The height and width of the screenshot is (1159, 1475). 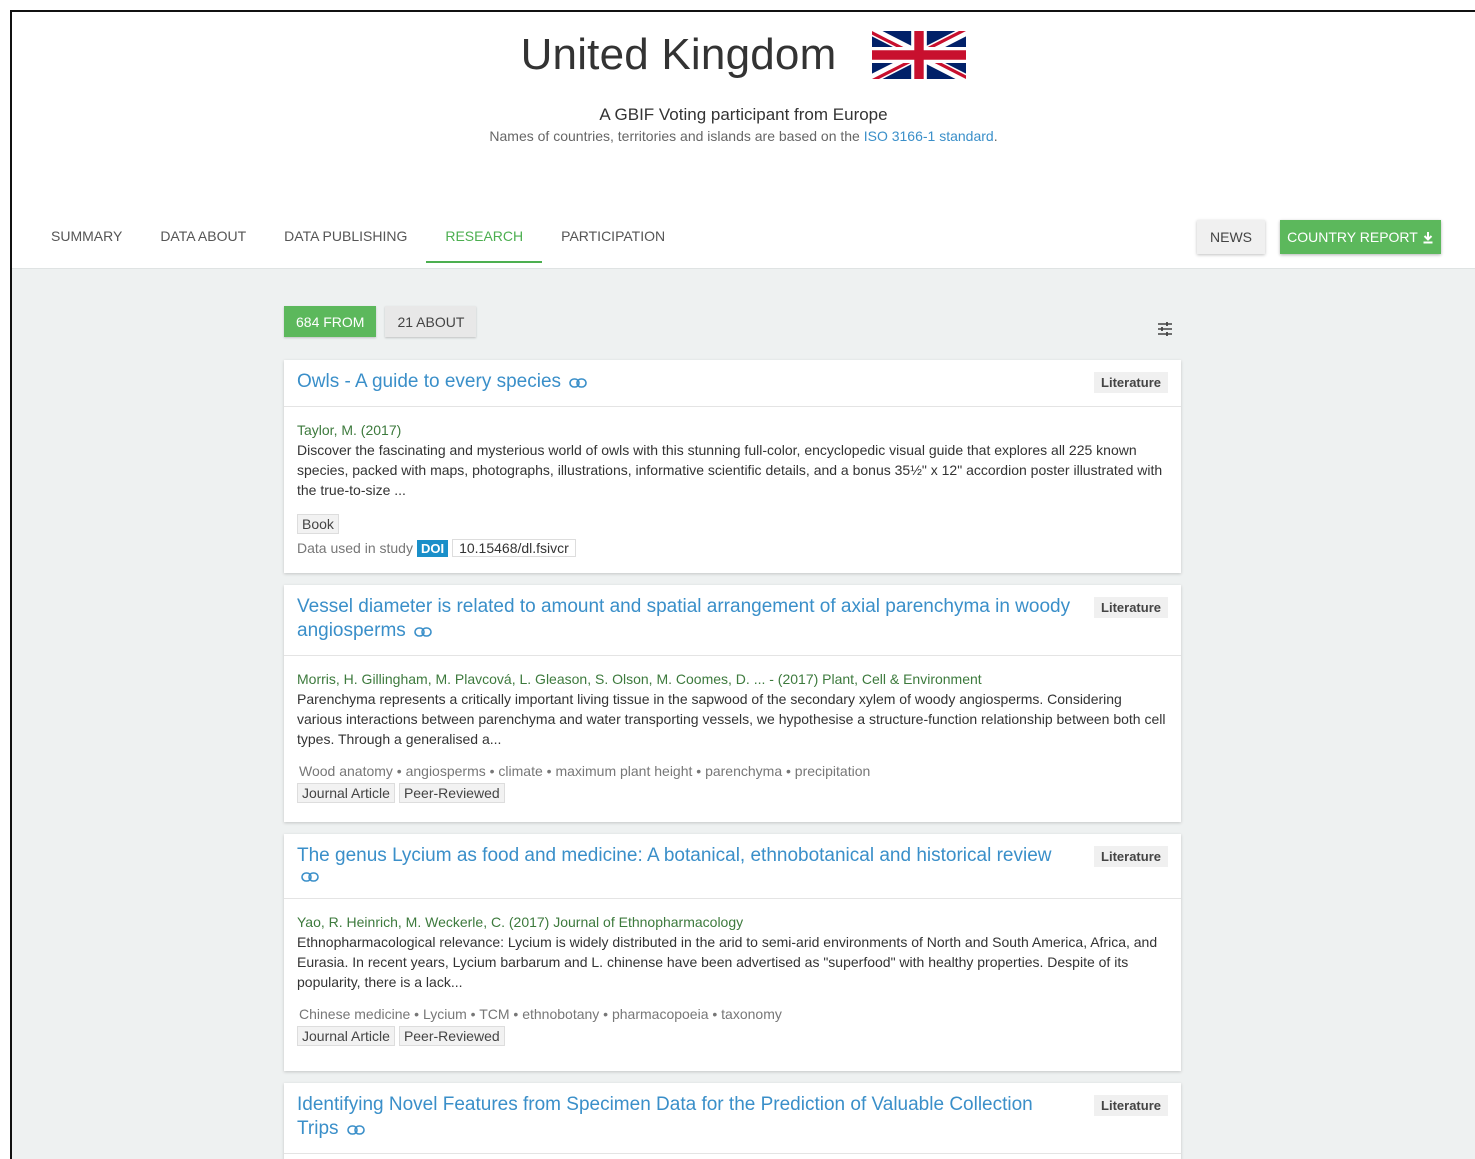 I want to click on authors-citation: Taylor, M. (2017), so click(x=349, y=430).